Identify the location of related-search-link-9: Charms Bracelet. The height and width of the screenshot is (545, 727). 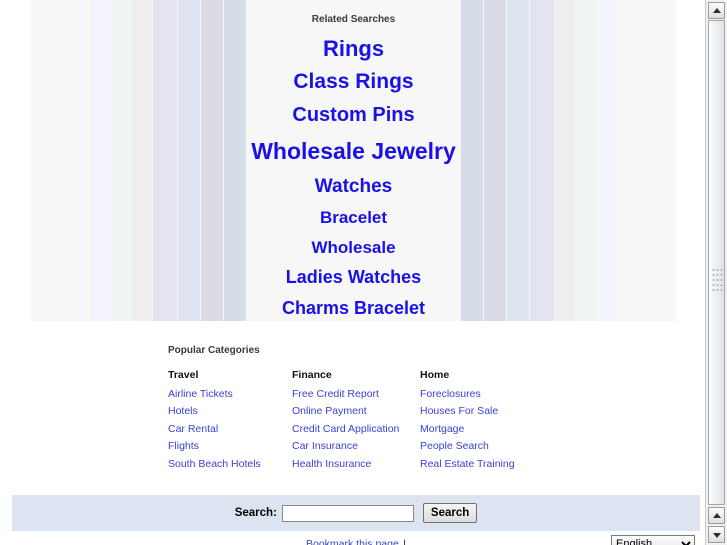
(353, 308).